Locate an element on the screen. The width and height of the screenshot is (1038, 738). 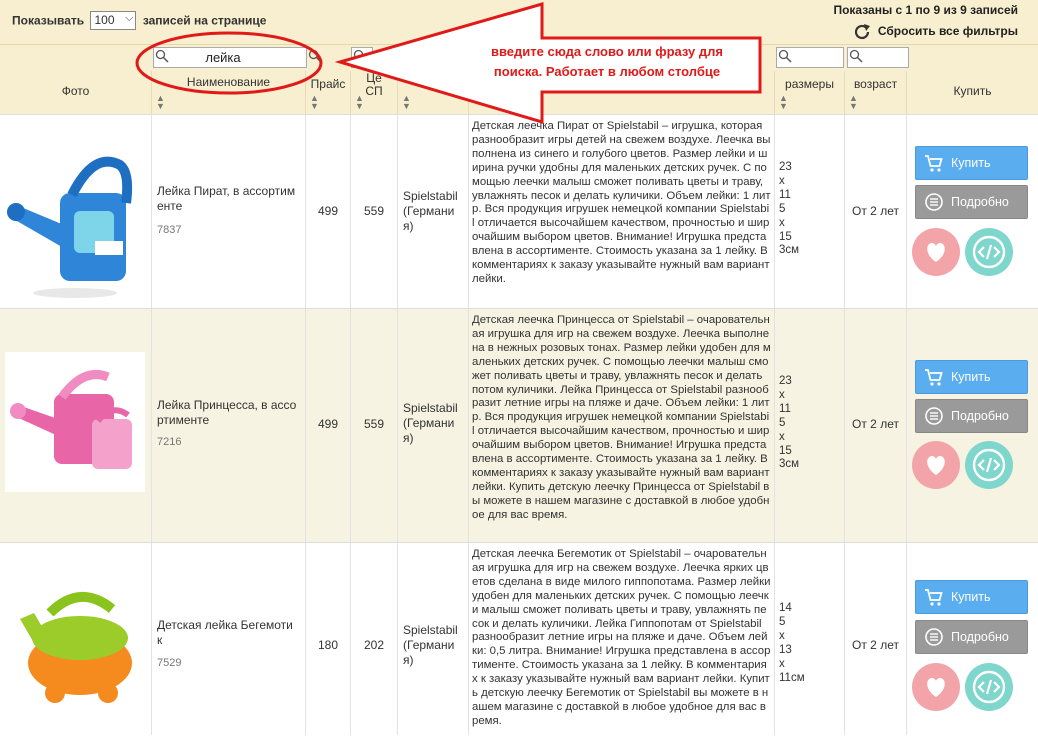
annotation-overlay is located at coordinates (448, 63).